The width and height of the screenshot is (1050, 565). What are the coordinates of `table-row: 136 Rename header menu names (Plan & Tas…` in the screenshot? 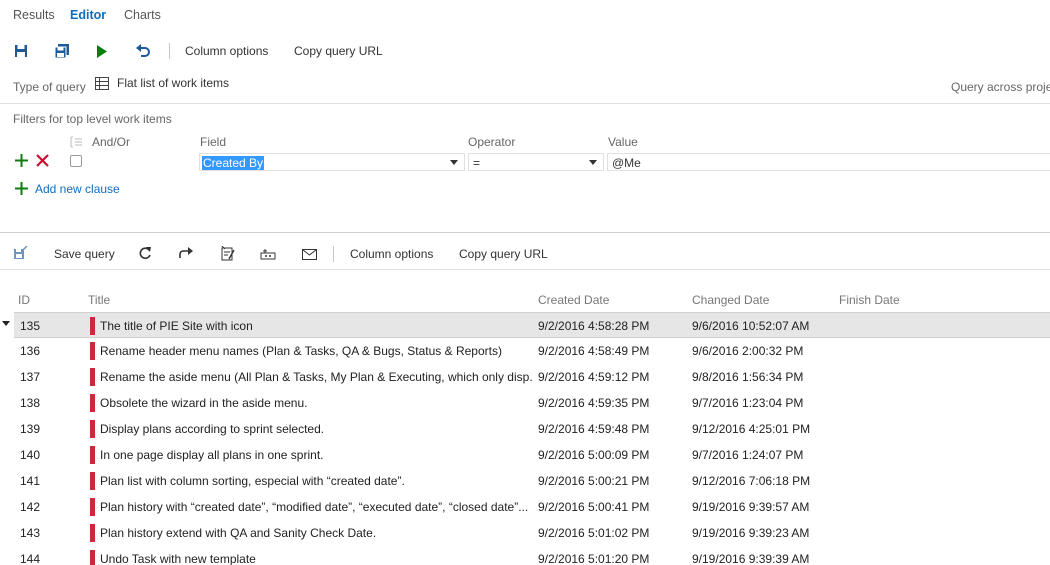 It's located at (532, 351).